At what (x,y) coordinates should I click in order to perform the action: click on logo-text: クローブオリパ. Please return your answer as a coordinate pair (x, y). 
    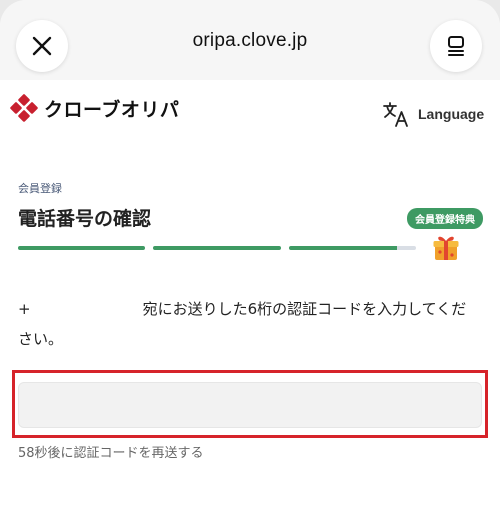
    Looking at the image, I should click on (112, 109).